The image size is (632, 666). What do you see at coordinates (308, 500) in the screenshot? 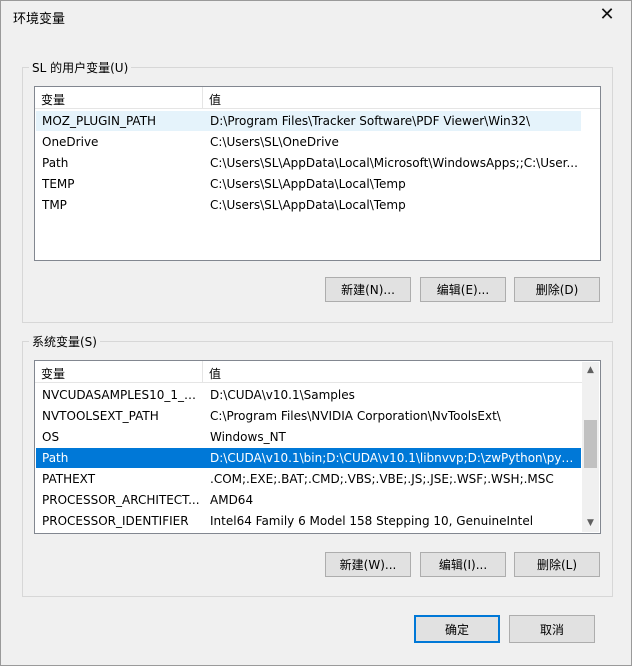
I see `system-var-row: PROCESSOR_ARCHITECT... AMD64` at bounding box center [308, 500].